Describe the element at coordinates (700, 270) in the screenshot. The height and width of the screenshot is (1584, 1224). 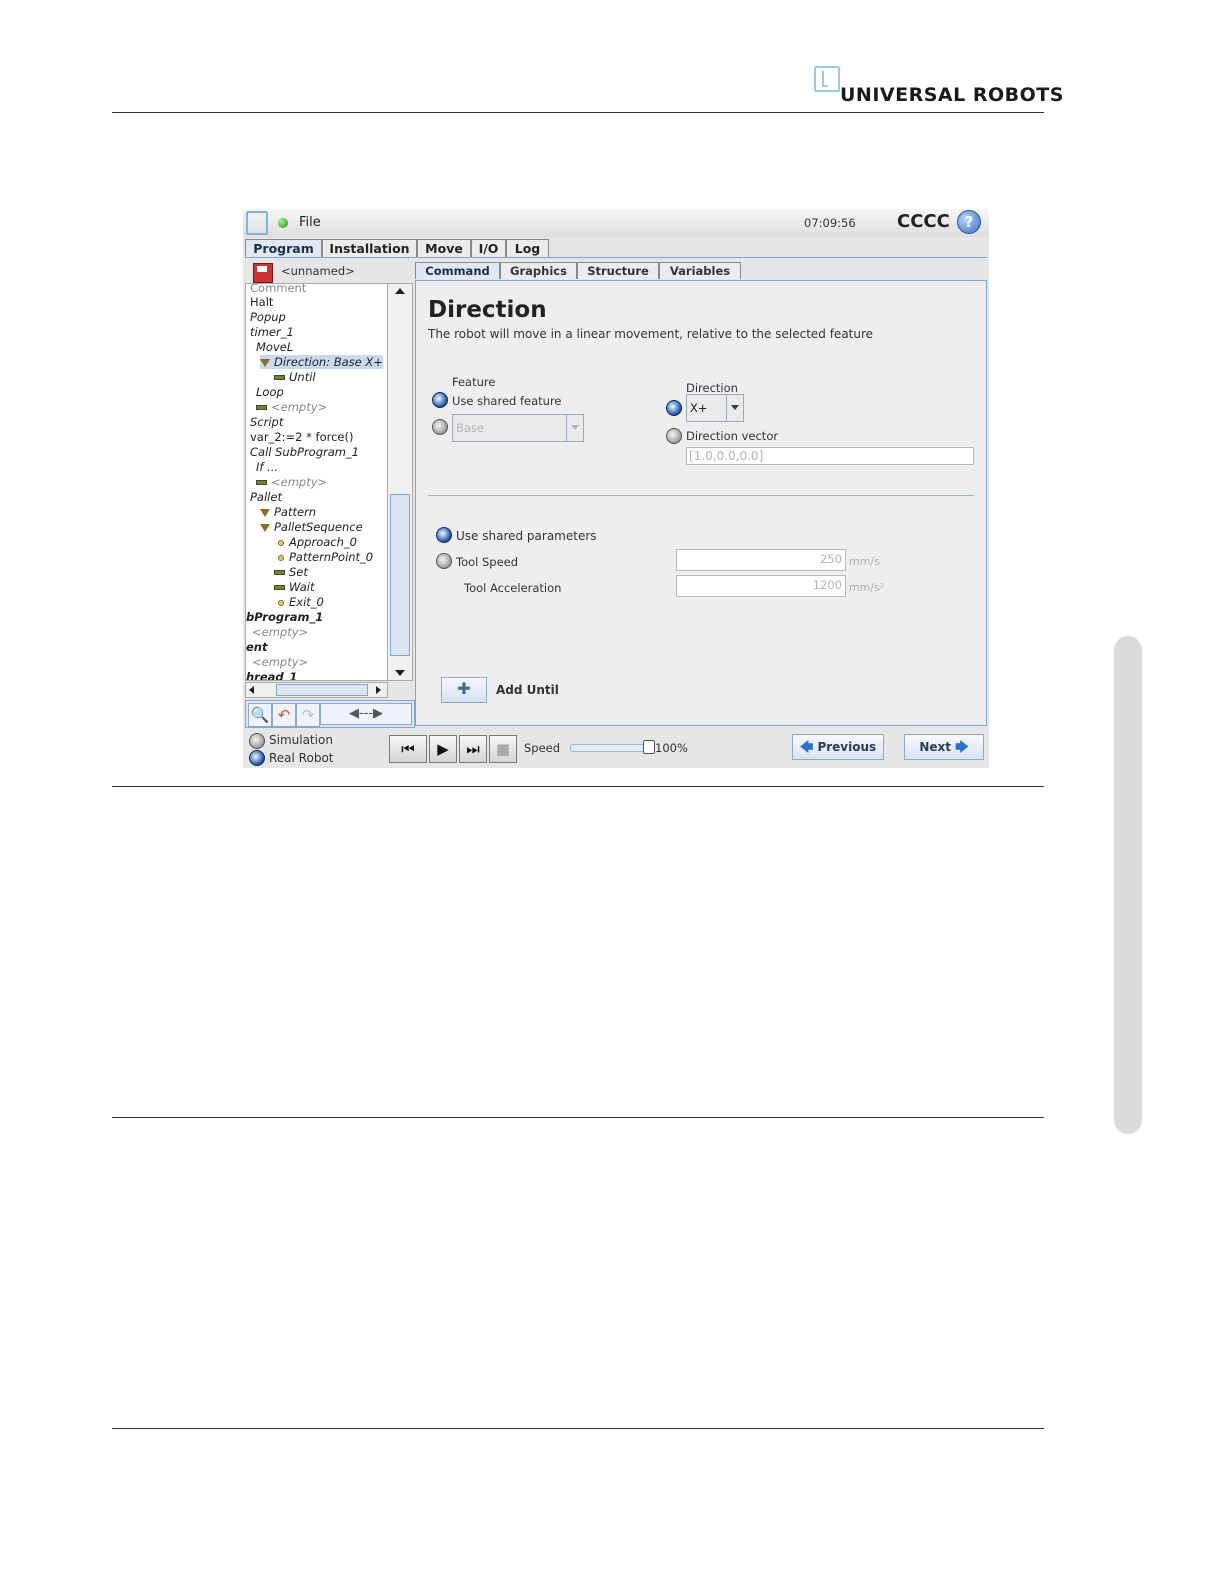
I see `tab-variables: Variables` at that location.